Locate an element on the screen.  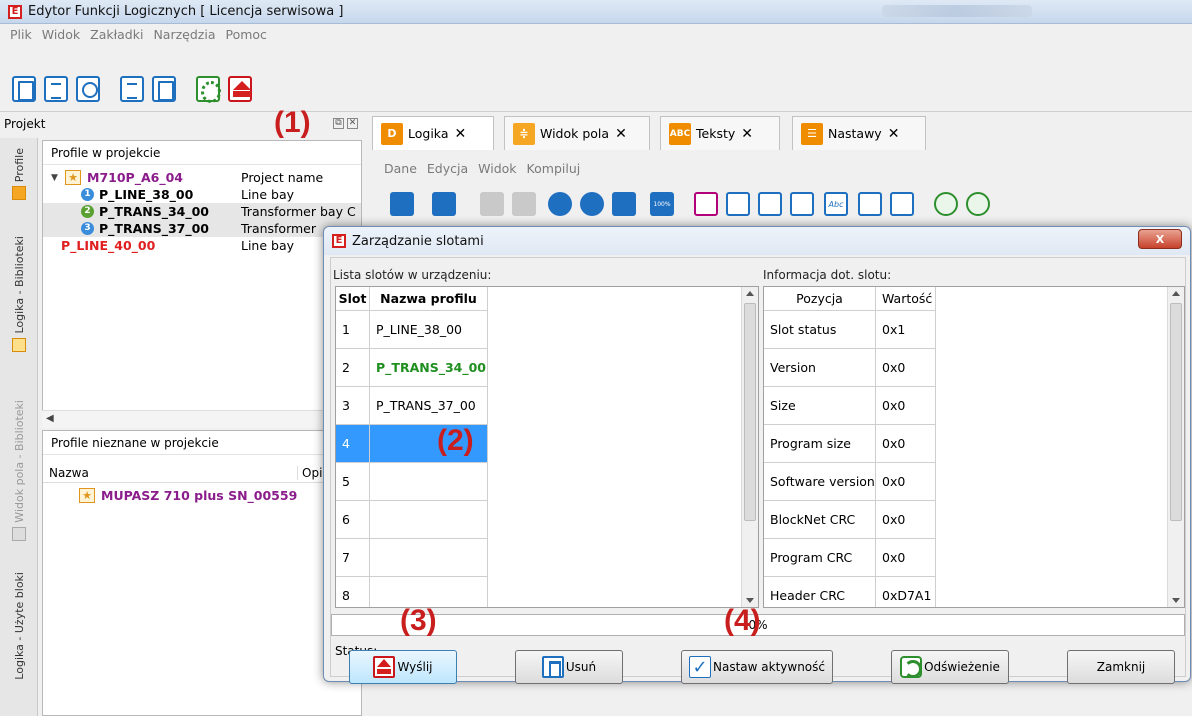
slot-number-cell: 5 is located at coordinates (353, 482).